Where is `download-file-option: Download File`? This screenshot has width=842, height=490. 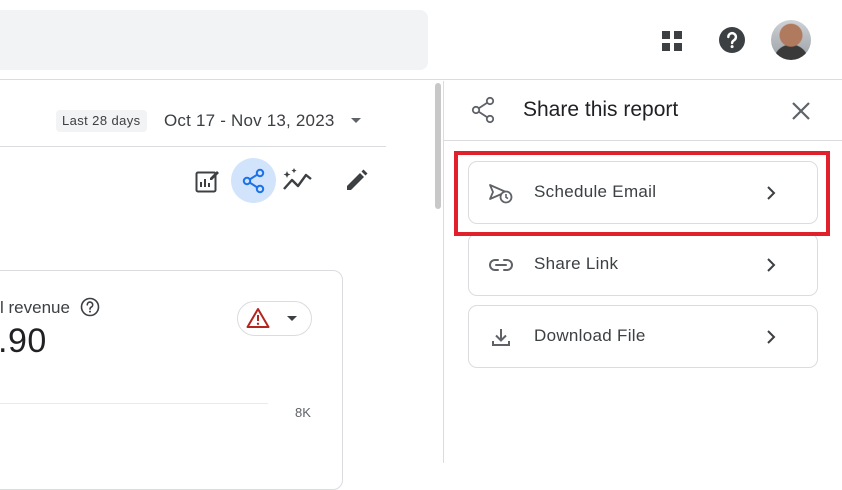 download-file-option: Download File is located at coordinates (643, 336).